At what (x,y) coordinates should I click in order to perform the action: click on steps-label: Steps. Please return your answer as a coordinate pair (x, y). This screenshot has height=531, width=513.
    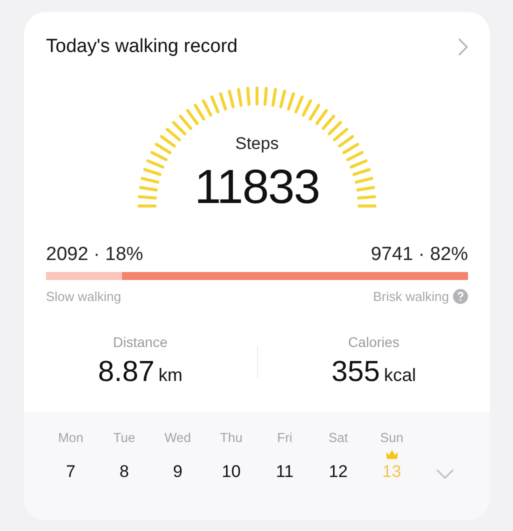
    Looking at the image, I should click on (257, 144).